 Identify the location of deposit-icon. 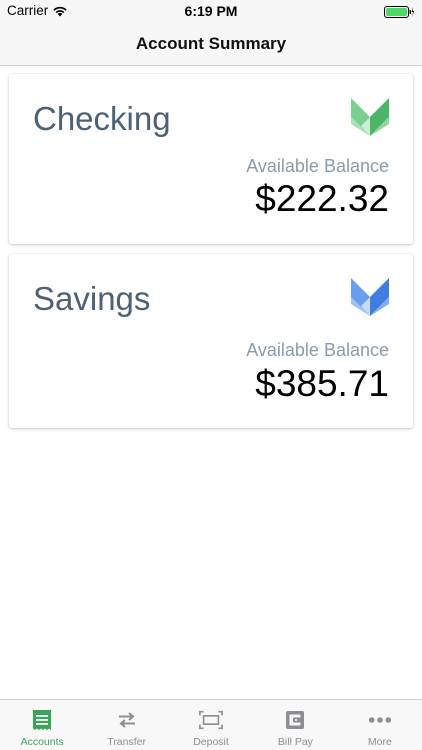
(211, 720).